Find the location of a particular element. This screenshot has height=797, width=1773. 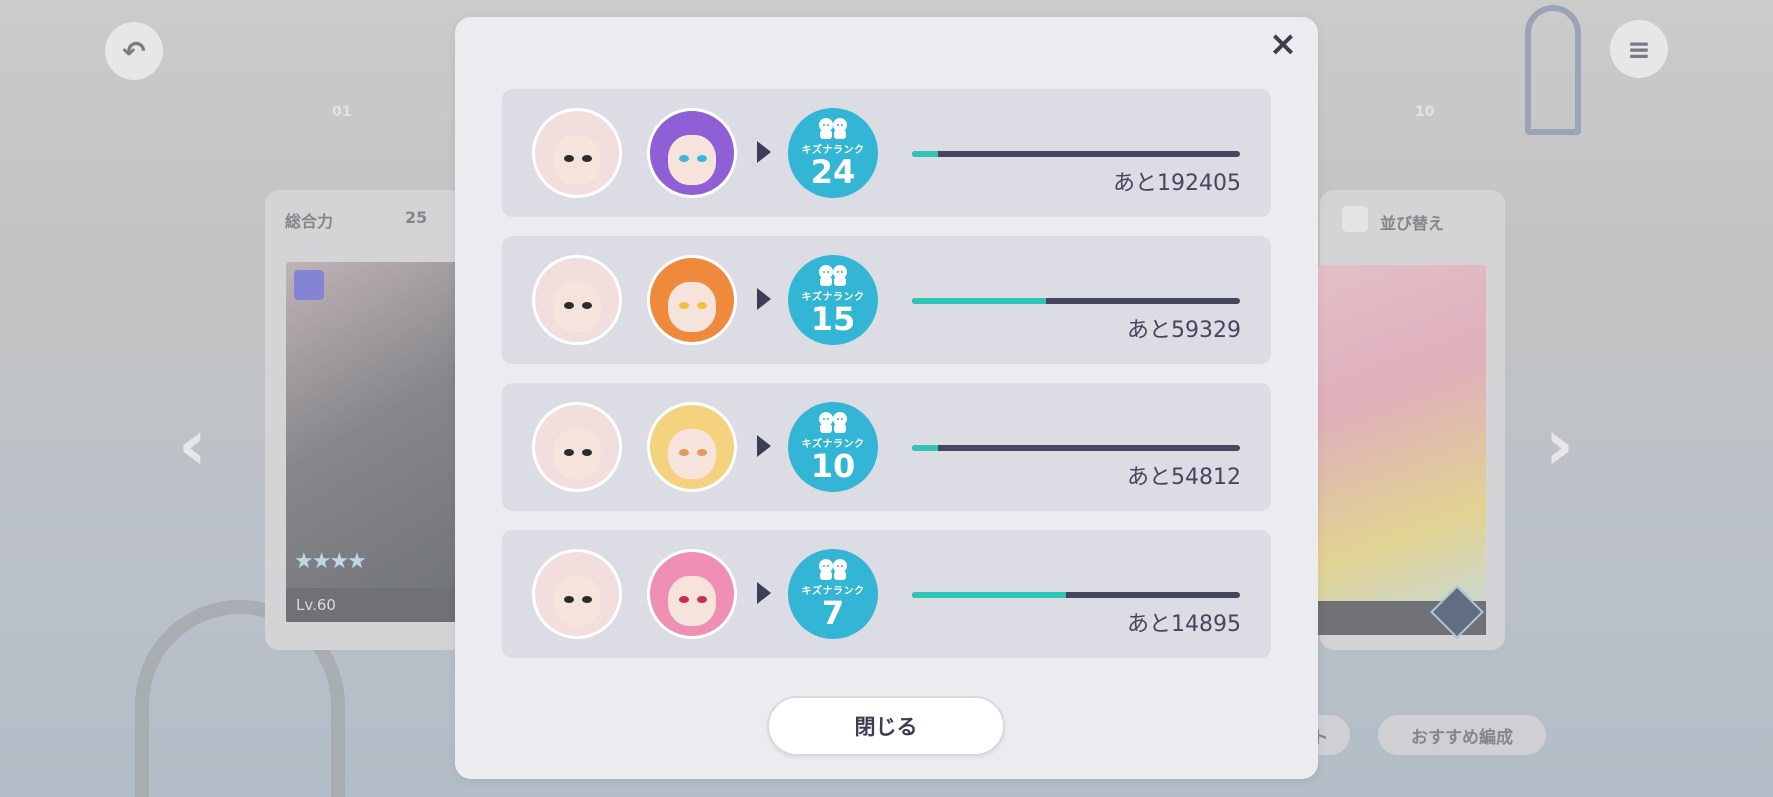

kizuna-rank-badge: キズナランク 7 is located at coordinates (833, 594).